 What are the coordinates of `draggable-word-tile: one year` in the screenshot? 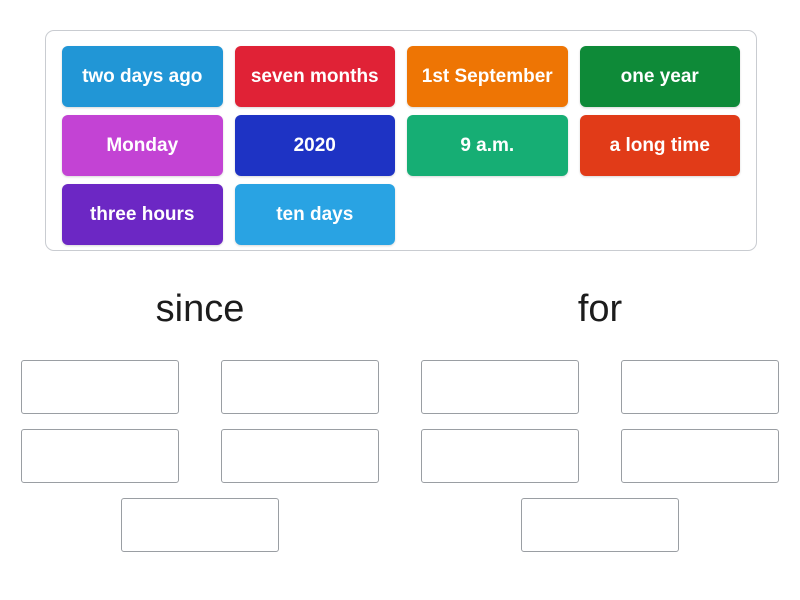 It's located at (659, 76).